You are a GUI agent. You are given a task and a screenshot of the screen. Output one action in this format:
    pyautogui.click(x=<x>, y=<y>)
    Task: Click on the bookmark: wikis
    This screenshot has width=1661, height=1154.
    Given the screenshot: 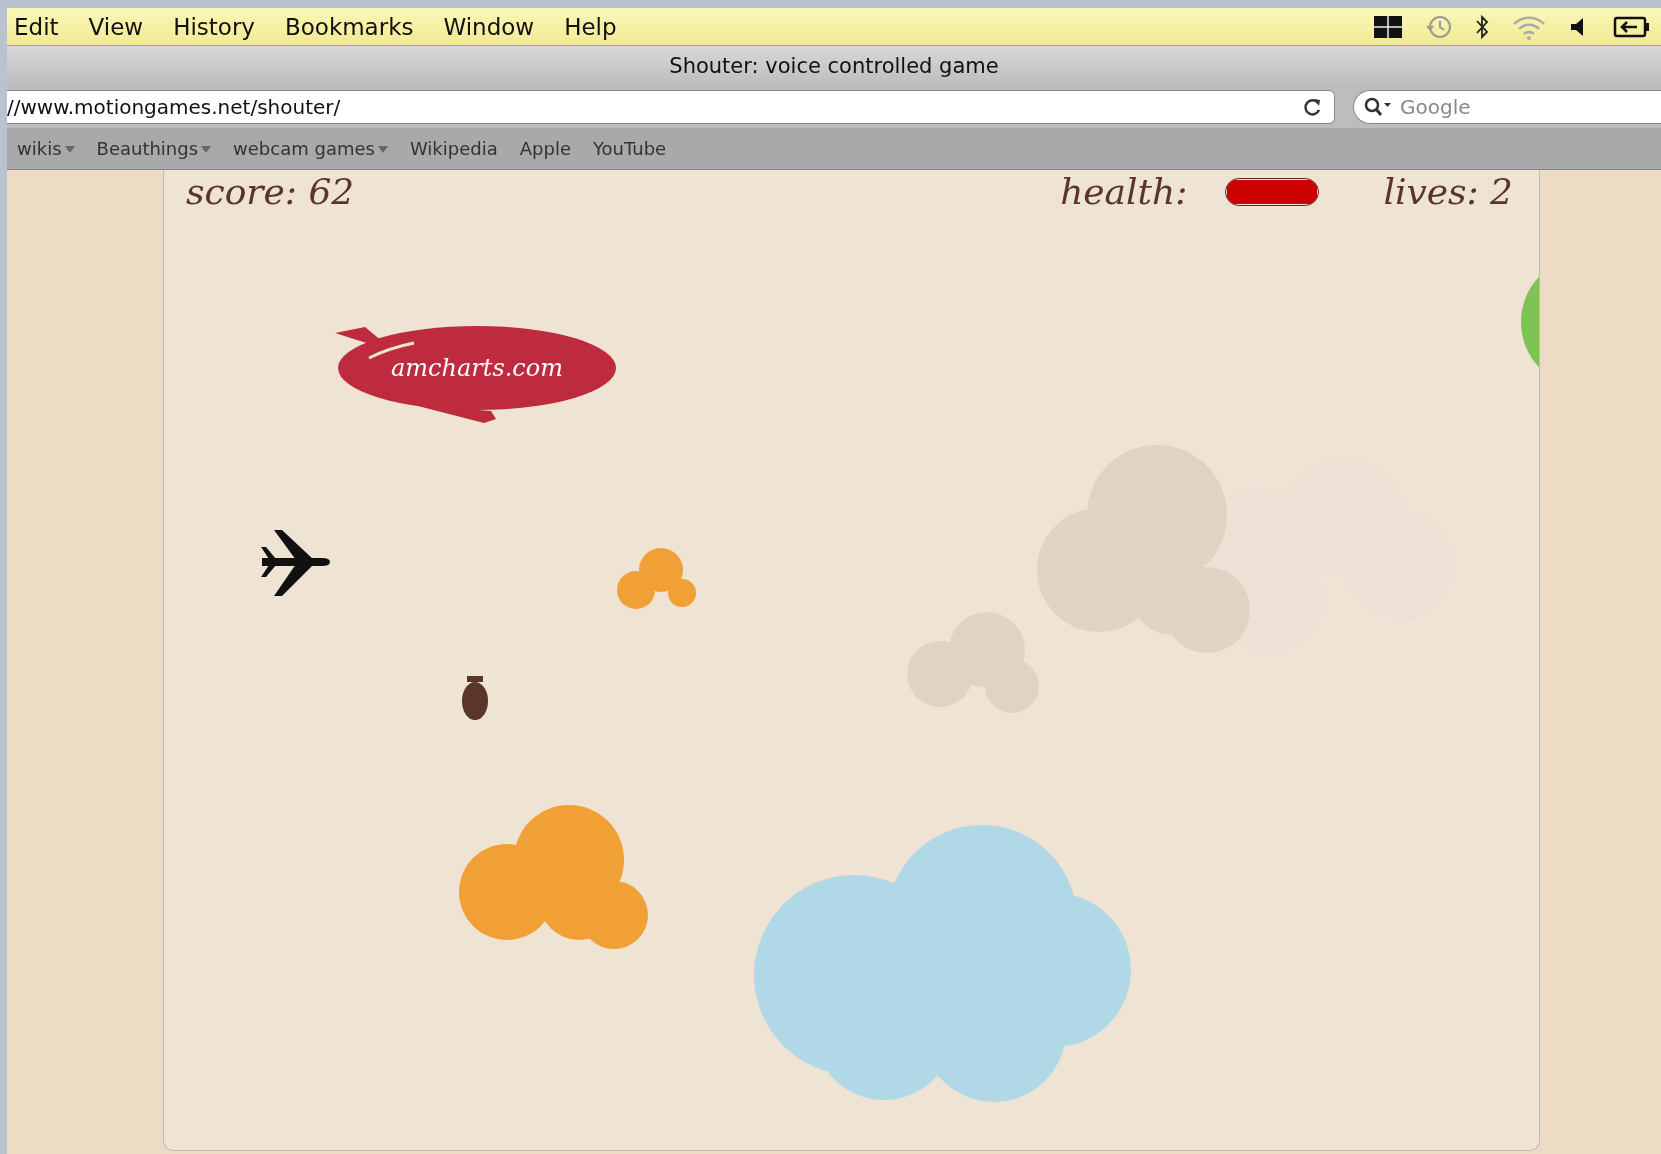 What is the action you would take?
    pyautogui.click(x=46, y=148)
    